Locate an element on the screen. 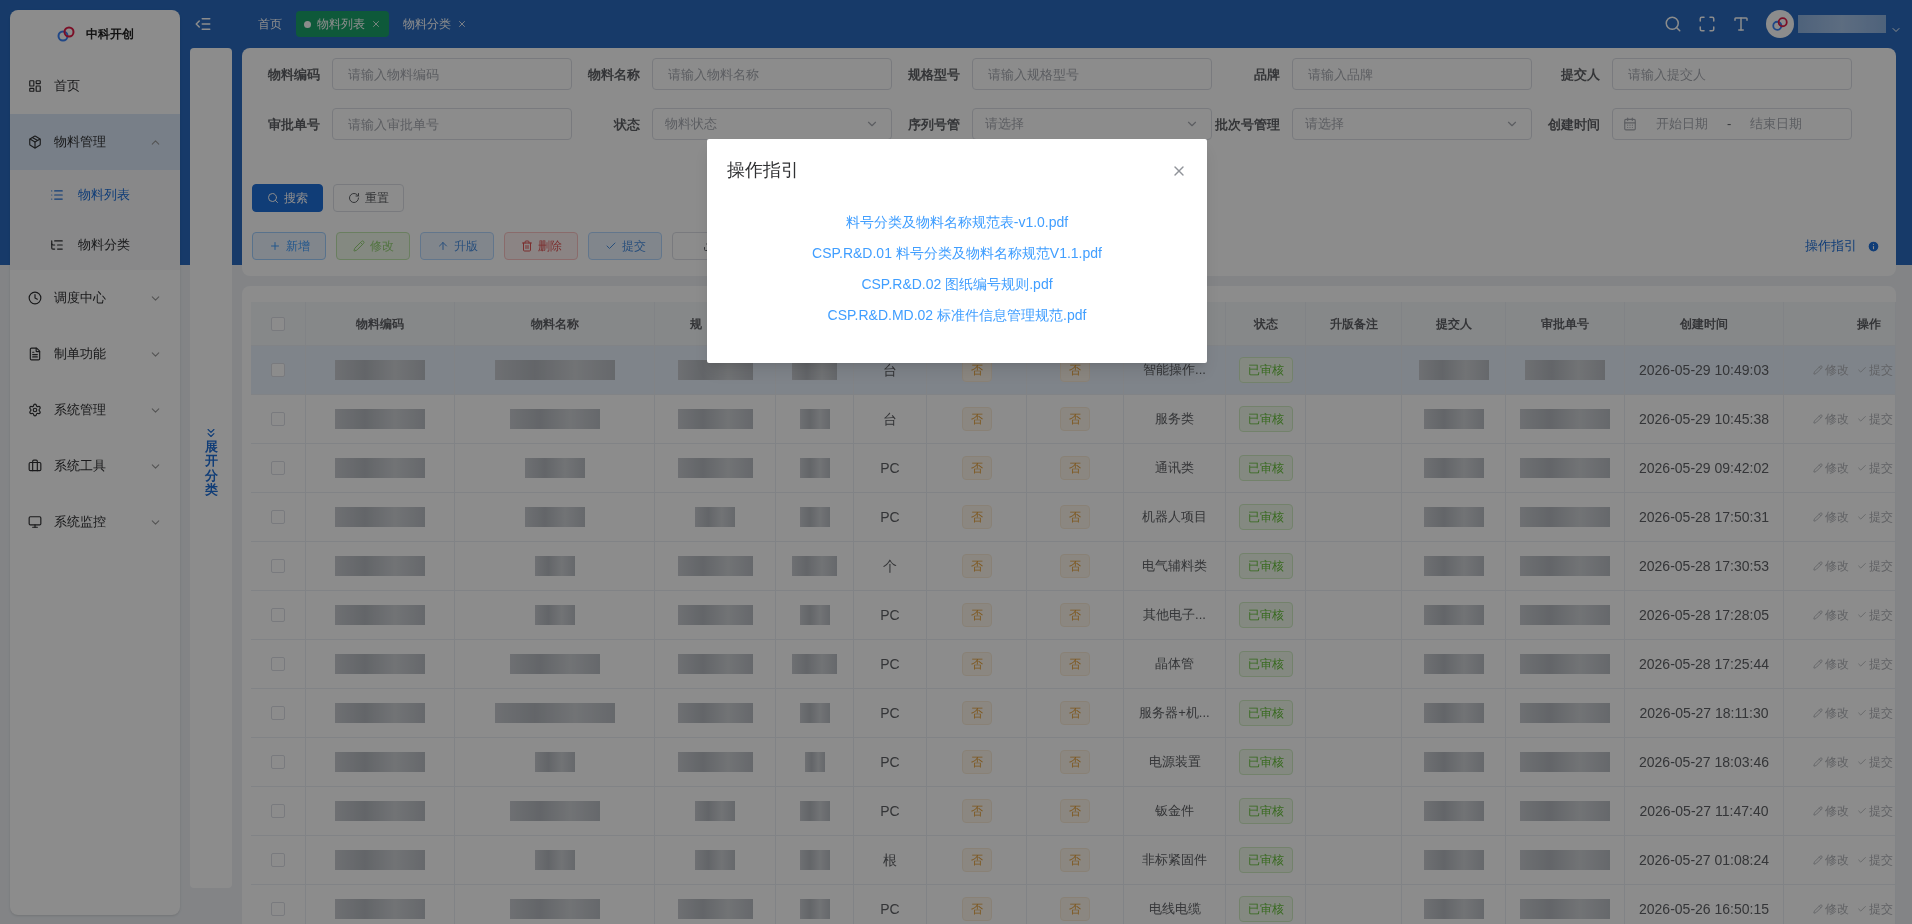 This screenshot has height=924, width=1912. brand-name: 中科开创 is located at coordinates (110, 34).